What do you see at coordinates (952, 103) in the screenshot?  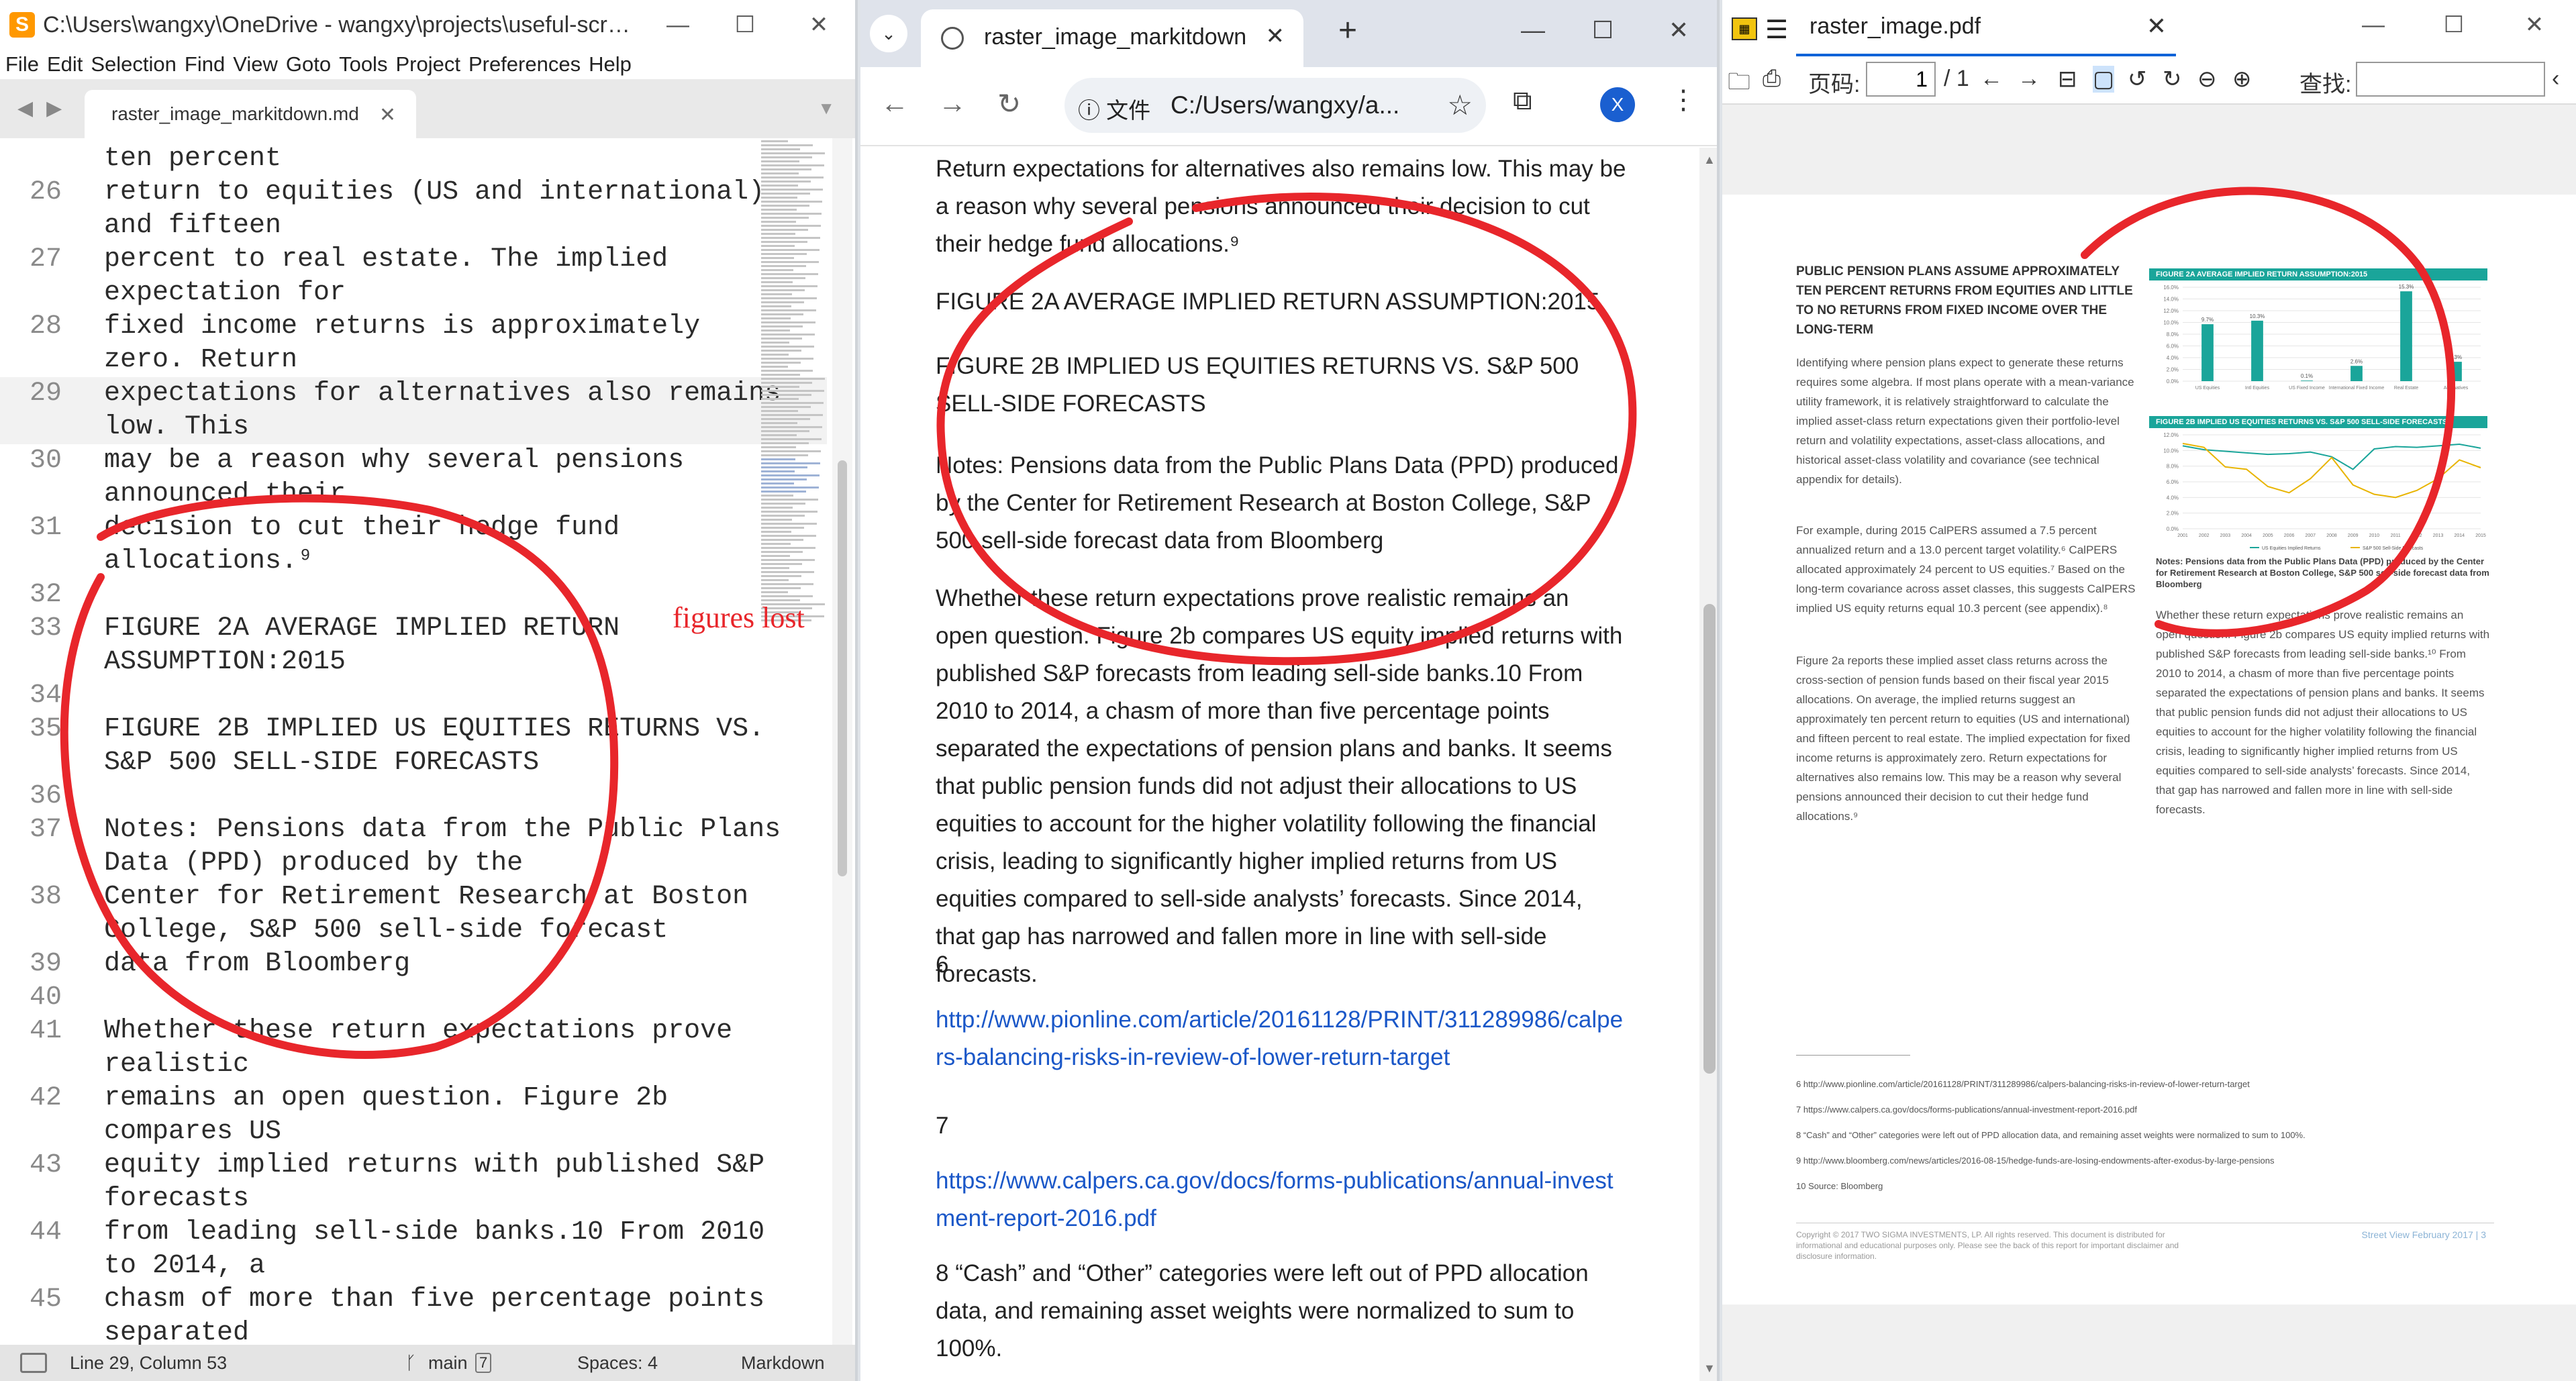 I see `forward-icon: →` at bounding box center [952, 103].